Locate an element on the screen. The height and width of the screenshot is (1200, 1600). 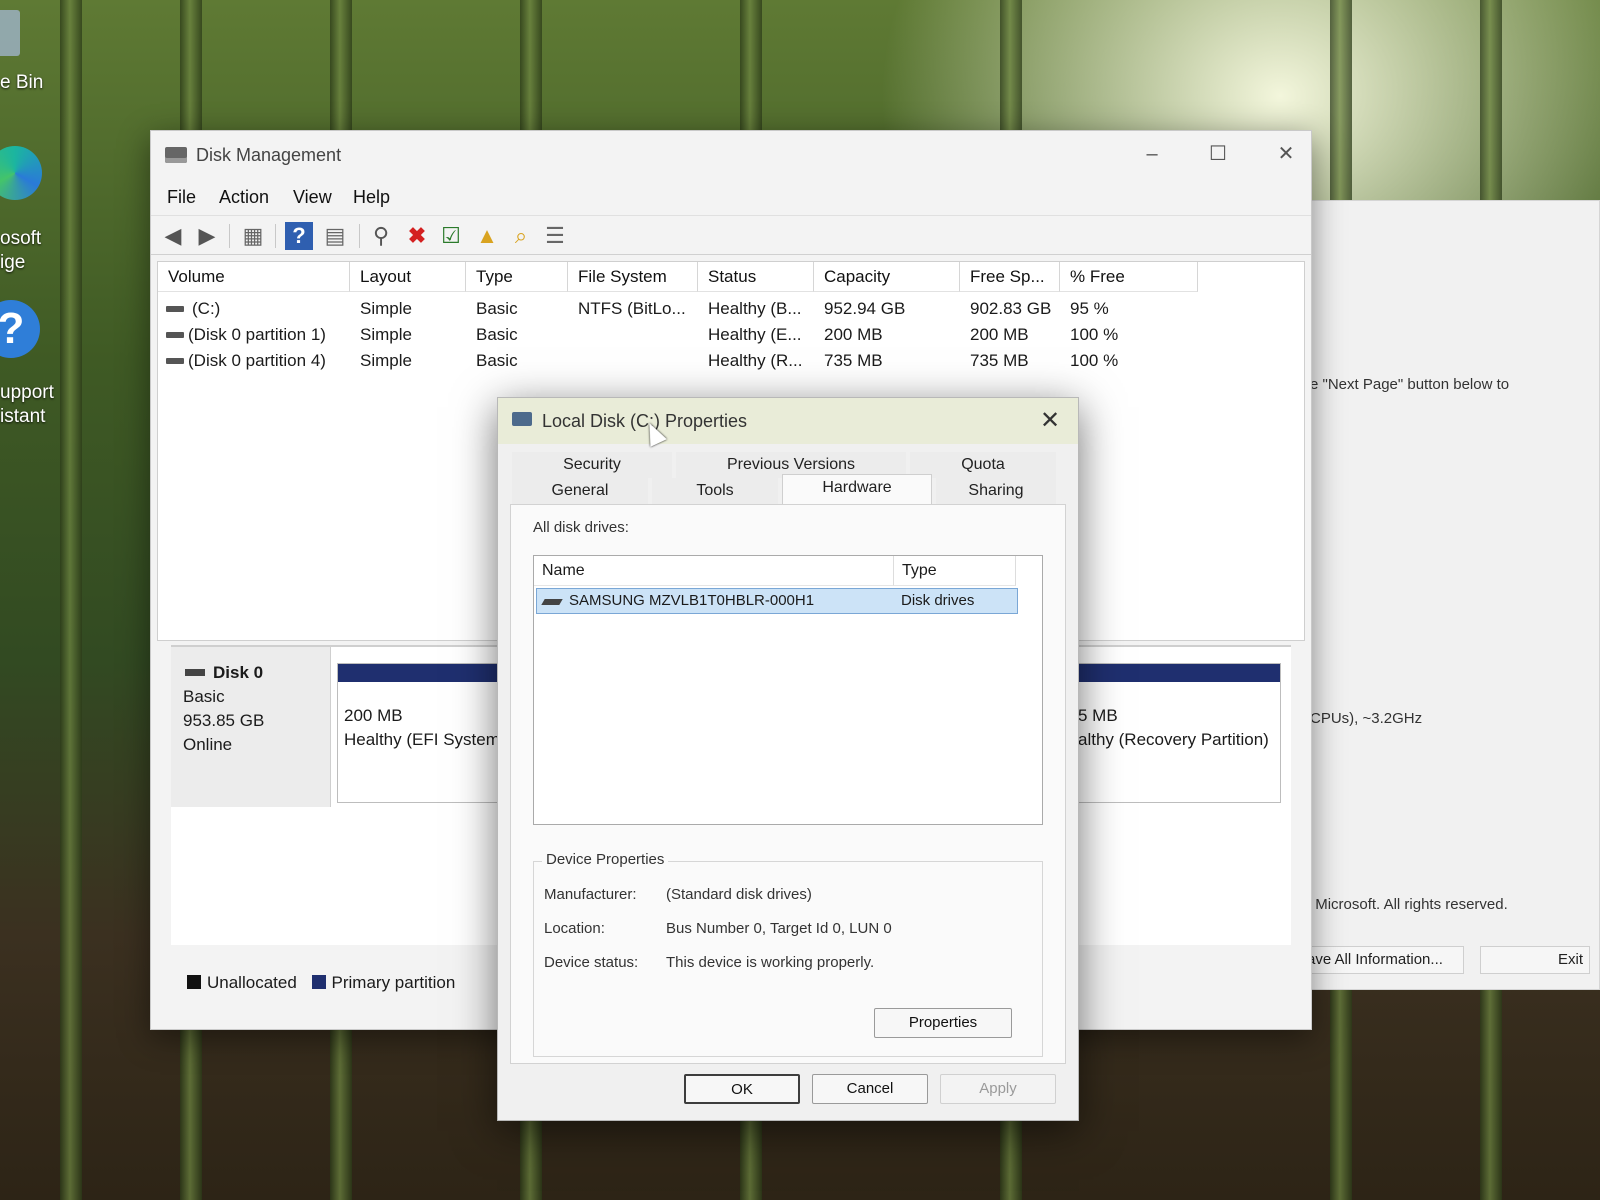
action-pane-icon: ▤ is located at coordinates (335, 236).